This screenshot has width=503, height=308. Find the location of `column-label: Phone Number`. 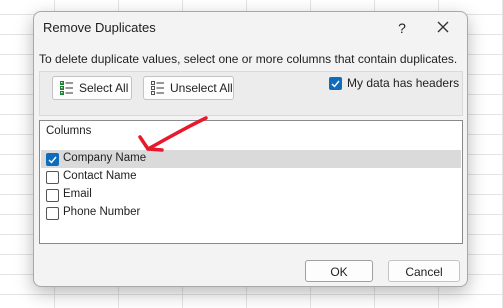

column-label: Phone Number is located at coordinates (102, 212).